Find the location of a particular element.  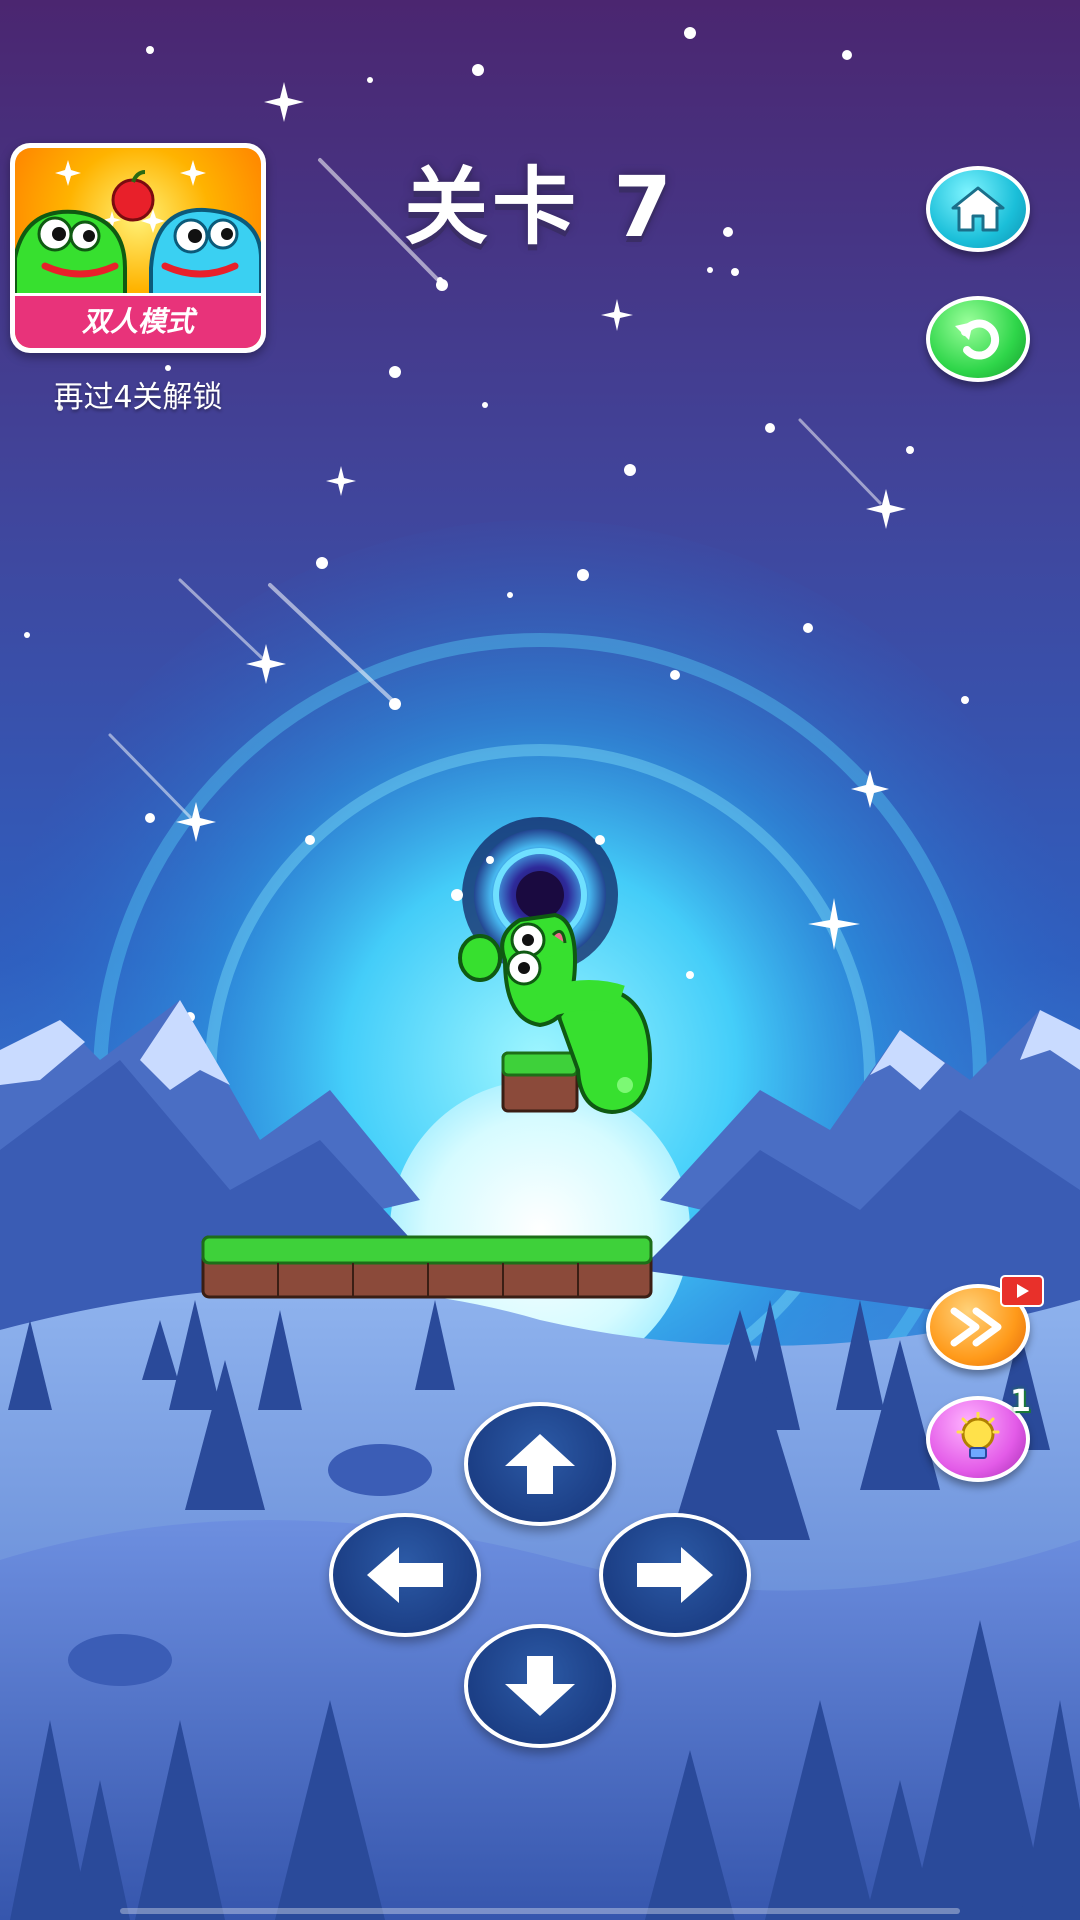

home-button is located at coordinates (978, 209).